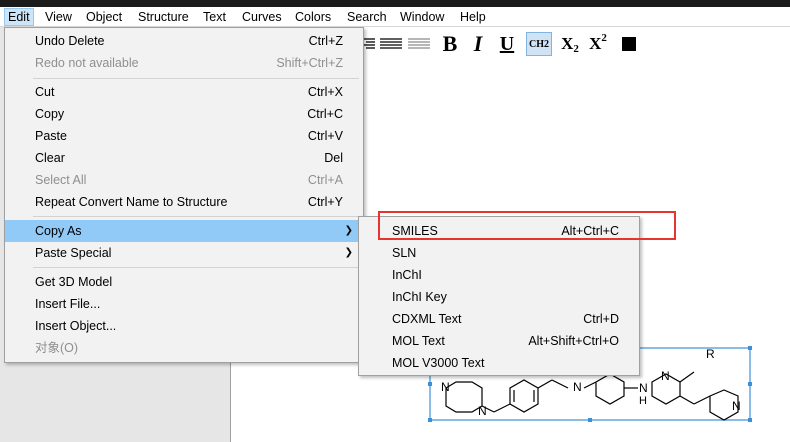 The width and height of the screenshot is (790, 442). Describe the element at coordinates (104, 17) in the screenshot. I see `menu-object: Object` at that location.